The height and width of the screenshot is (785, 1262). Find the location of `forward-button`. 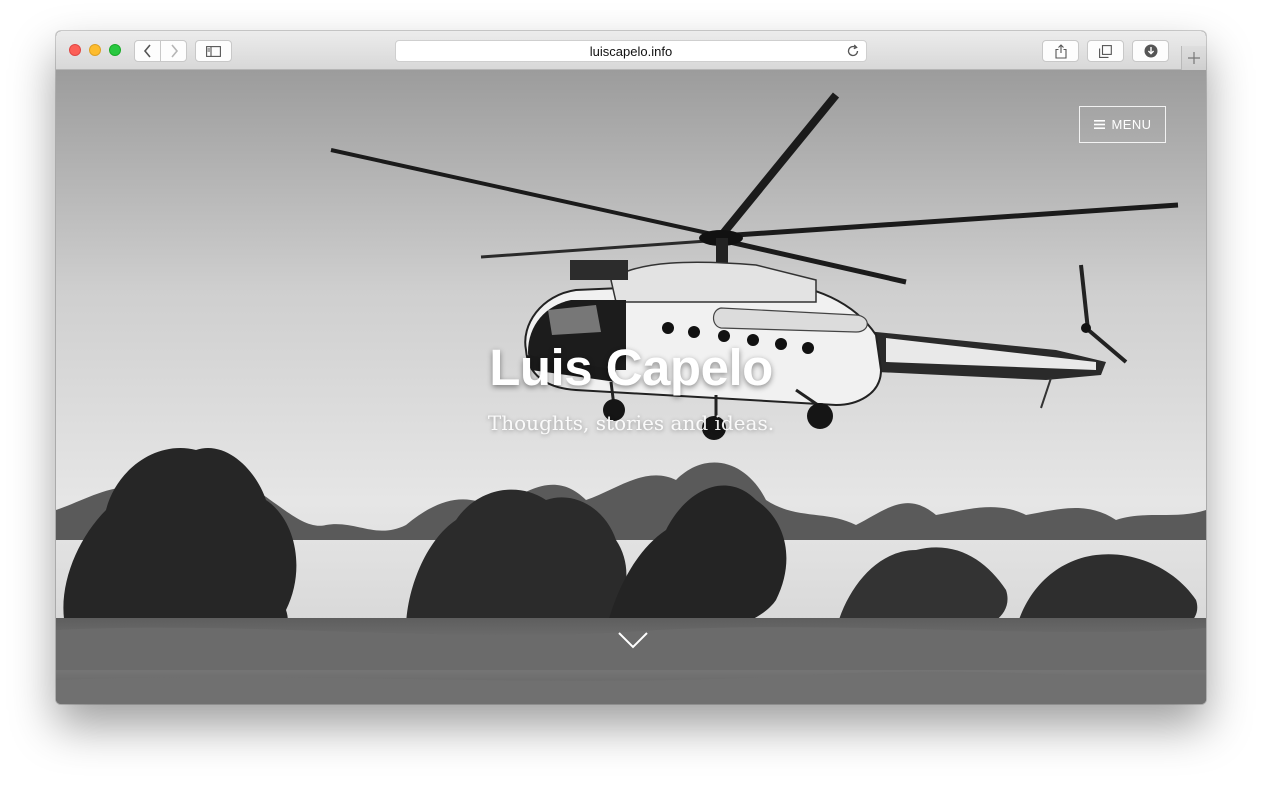

forward-button is located at coordinates (173, 51).